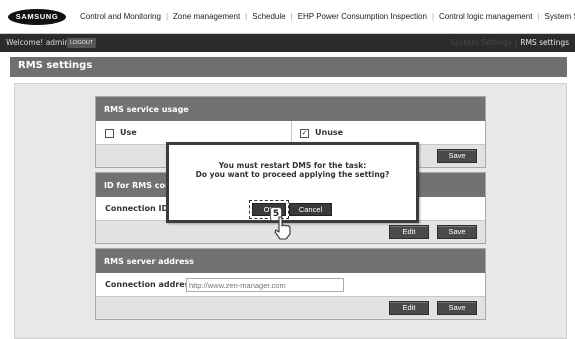 The height and width of the screenshot is (339, 575). What do you see at coordinates (409, 308) in the screenshot?
I see `server-edit-button: Edit` at bounding box center [409, 308].